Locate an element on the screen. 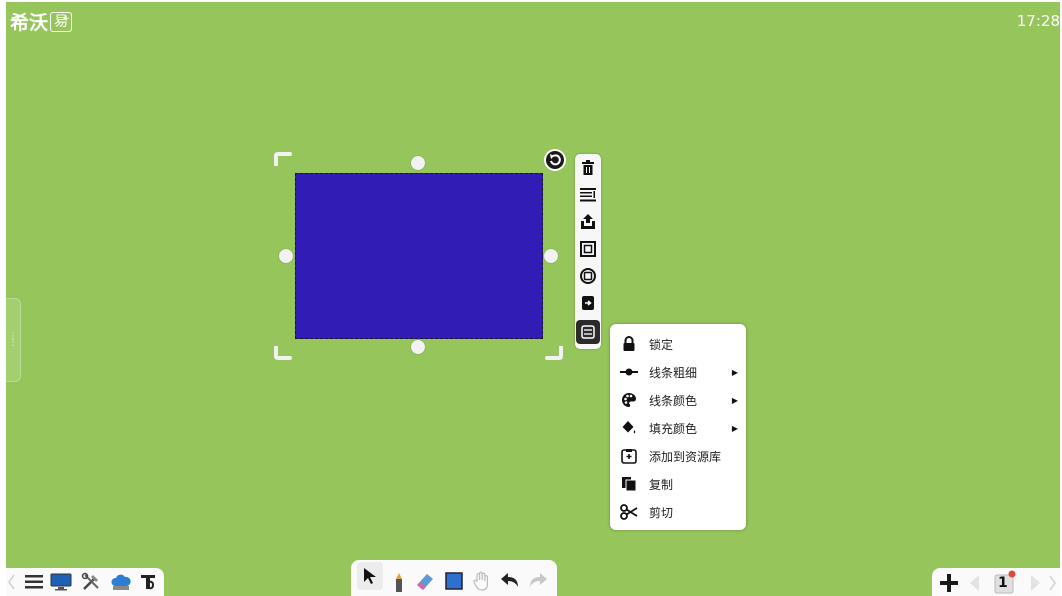 This screenshot has height=596, width=1062. select-arrow-icon is located at coordinates (370, 576).